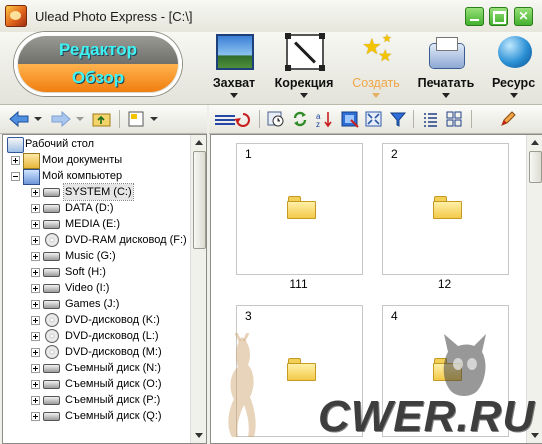 The height and width of the screenshot is (444, 542). What do you see at coordinates (25, 119) in the screenshot?
I see `back-arrow-icon` at bounding box center [25, 119].